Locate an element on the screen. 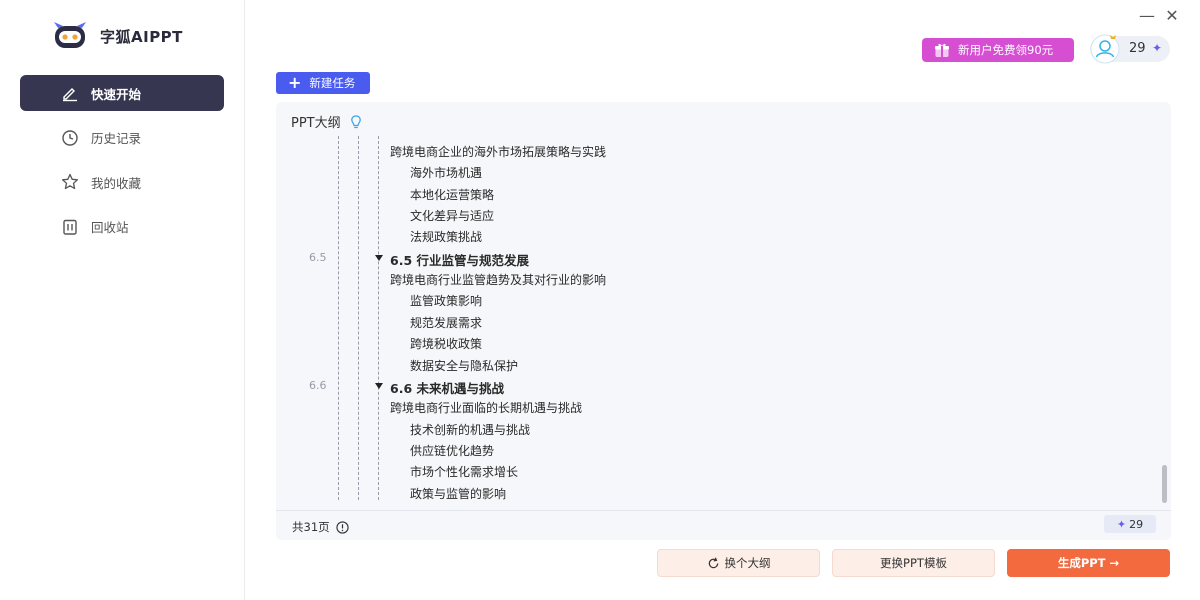 This screenshot has height=600, width=1200. outline-bullet-item: 供应链优化趋势 is located at coordinates (452, 450).